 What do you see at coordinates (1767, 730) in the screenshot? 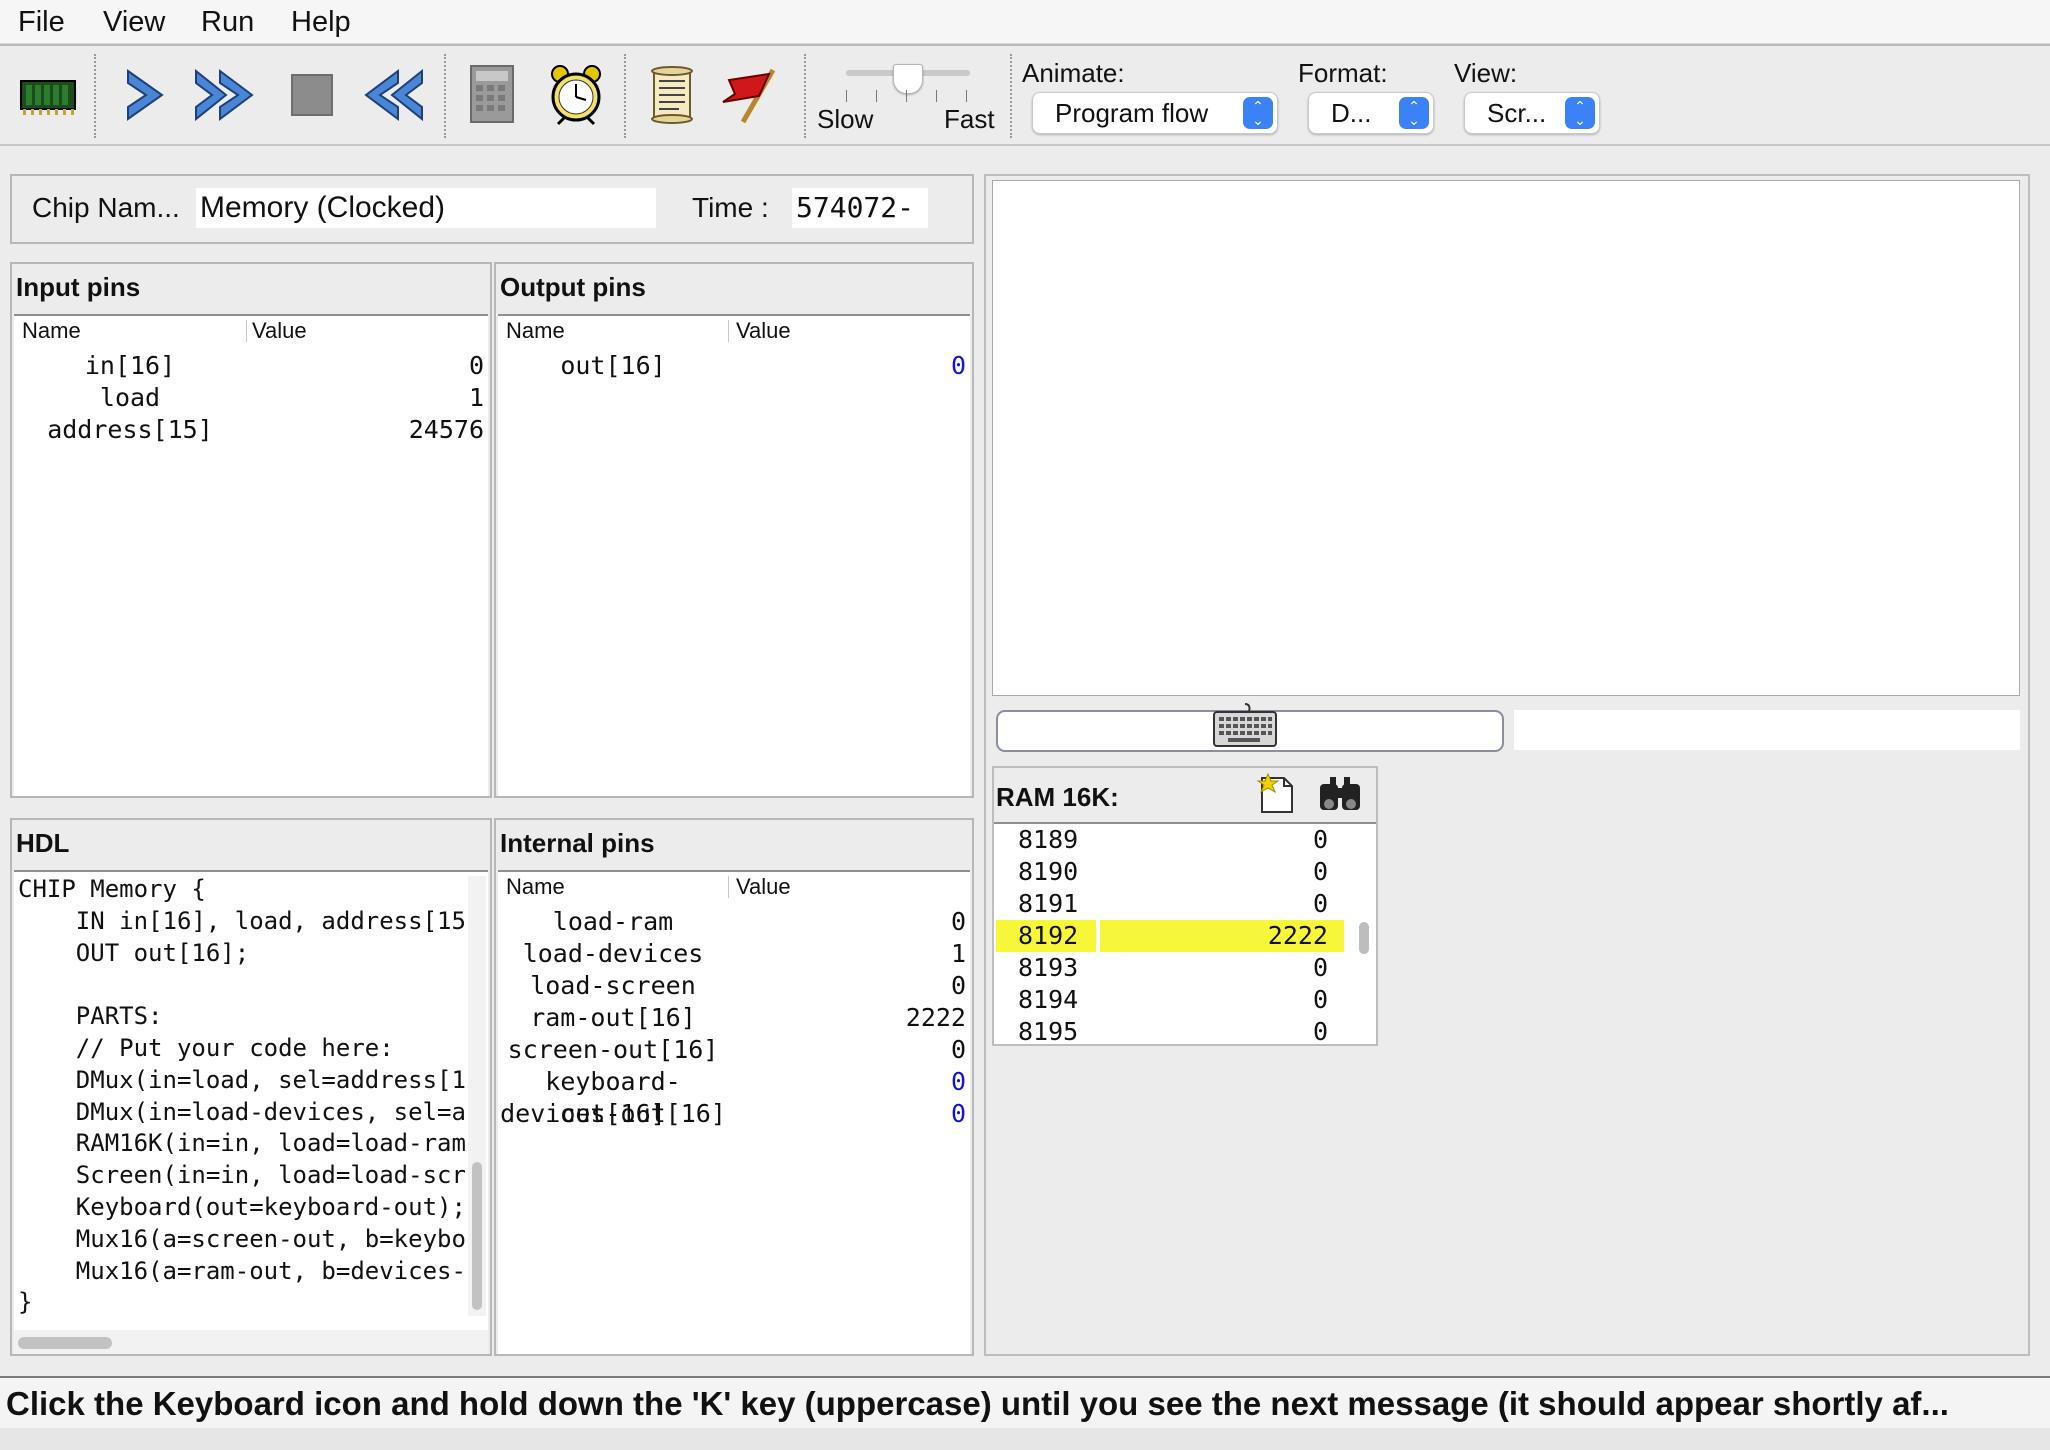
I see `keyboard-value-field` at bounding box center [1767, 730].